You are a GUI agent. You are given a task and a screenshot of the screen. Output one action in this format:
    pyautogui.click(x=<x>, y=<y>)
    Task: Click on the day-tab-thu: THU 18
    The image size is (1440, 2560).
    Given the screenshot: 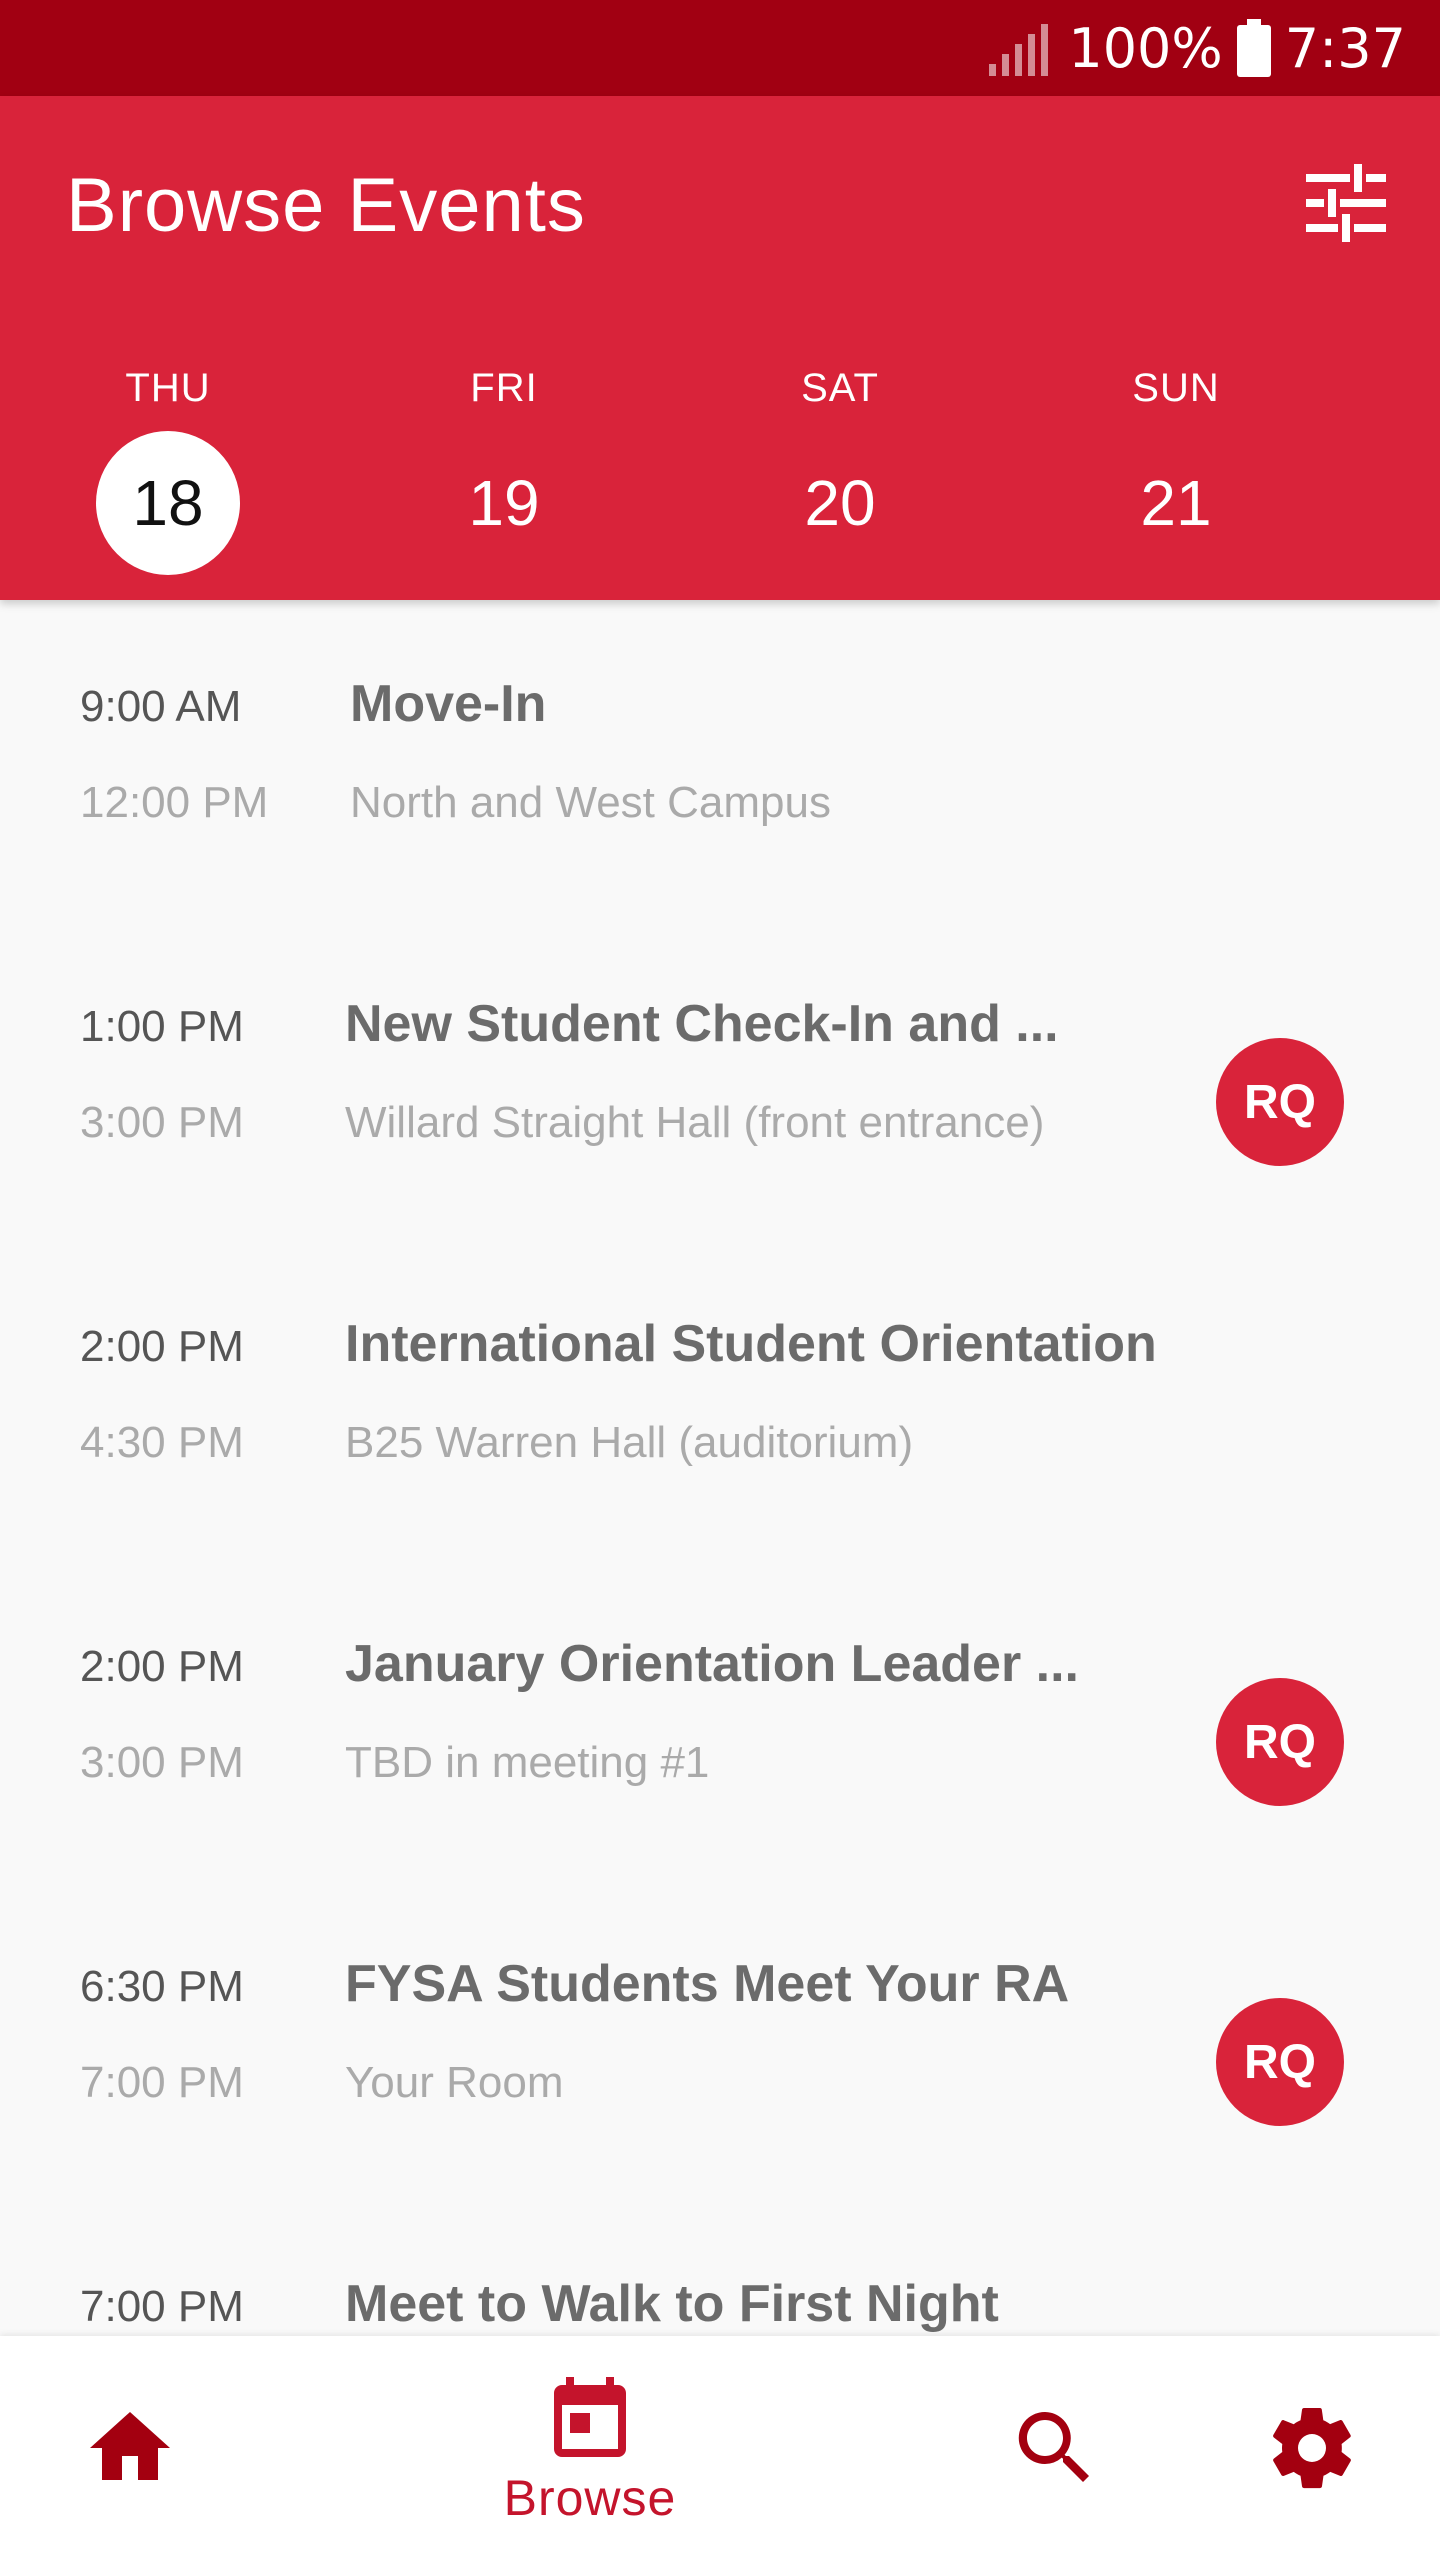 What is the action you would take?
    pyautogui.click(x=168, y=470)
    